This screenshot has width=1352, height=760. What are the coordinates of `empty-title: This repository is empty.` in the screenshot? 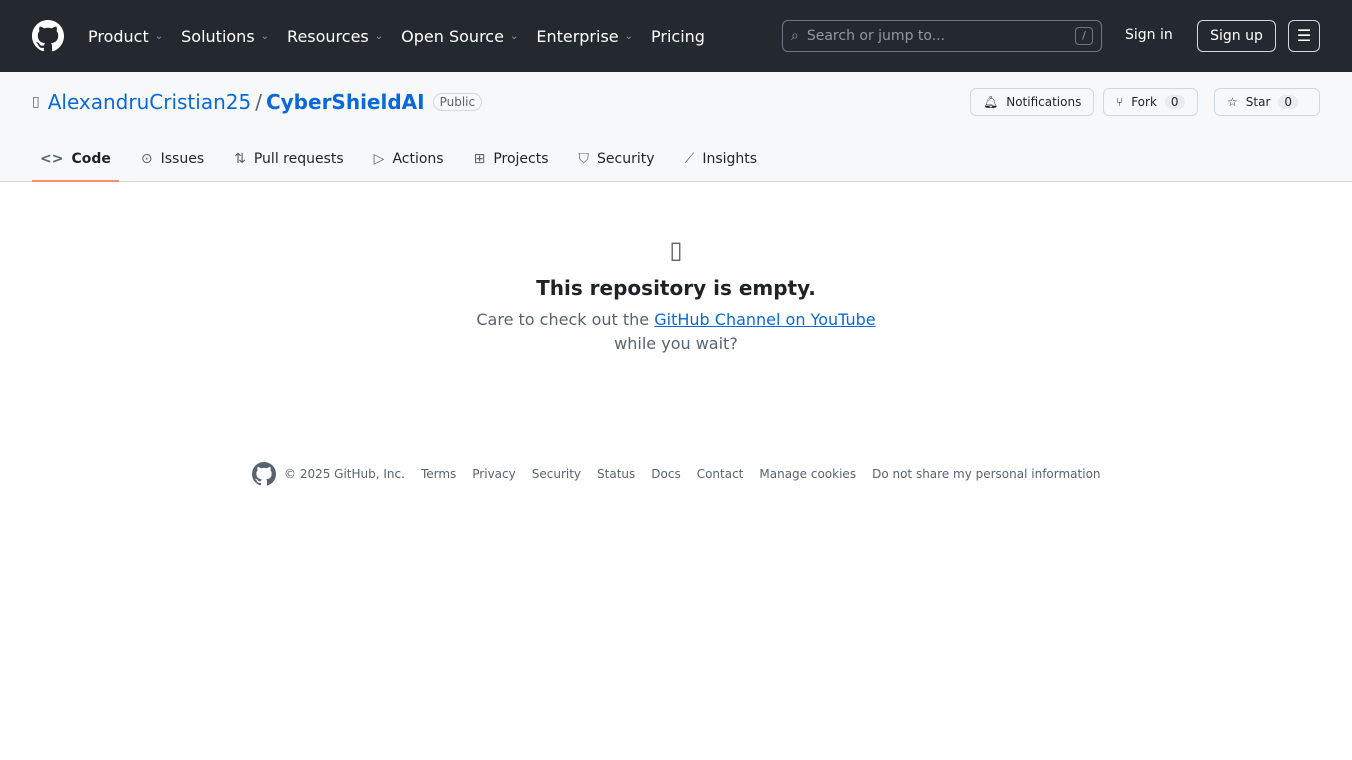 It's located at (676, 288).